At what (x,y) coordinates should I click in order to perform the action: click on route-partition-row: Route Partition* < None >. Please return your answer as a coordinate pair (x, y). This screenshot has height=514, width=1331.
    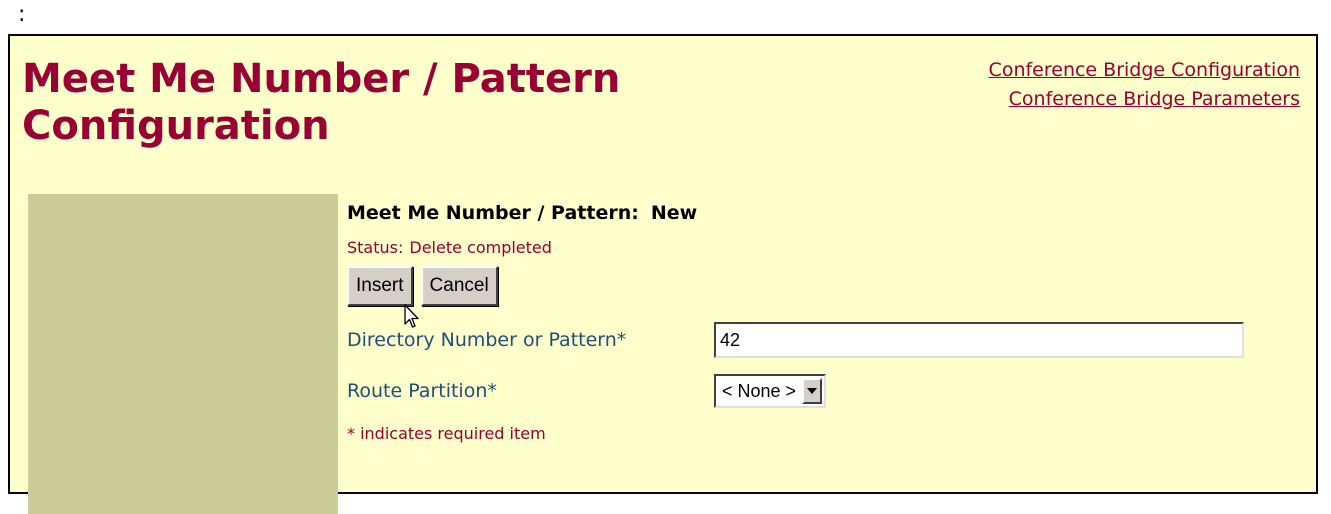
    Looking at the image, I should click on (795, 391).